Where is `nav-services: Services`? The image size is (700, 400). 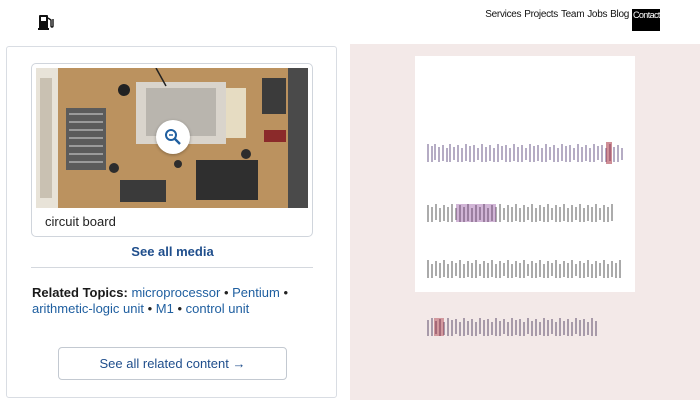 nav-services: Services is located at coordinates (503, 15).